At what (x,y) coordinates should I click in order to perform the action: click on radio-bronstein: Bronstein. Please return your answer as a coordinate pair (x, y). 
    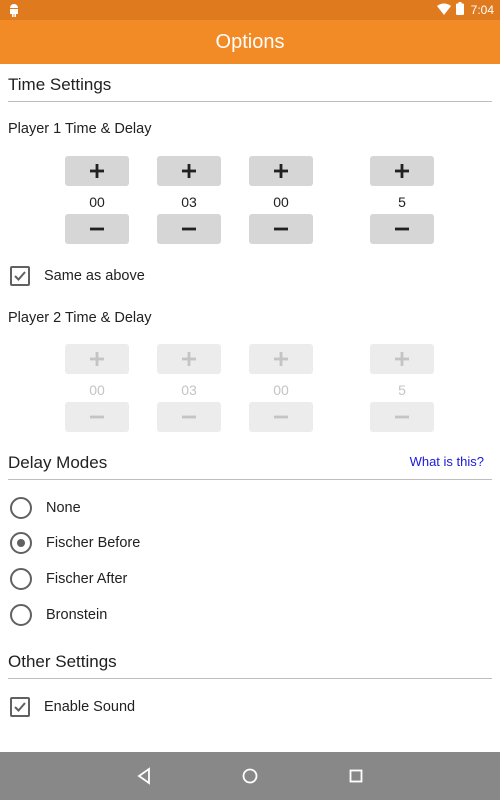
    Looking at the image, I should click on (57, 615).